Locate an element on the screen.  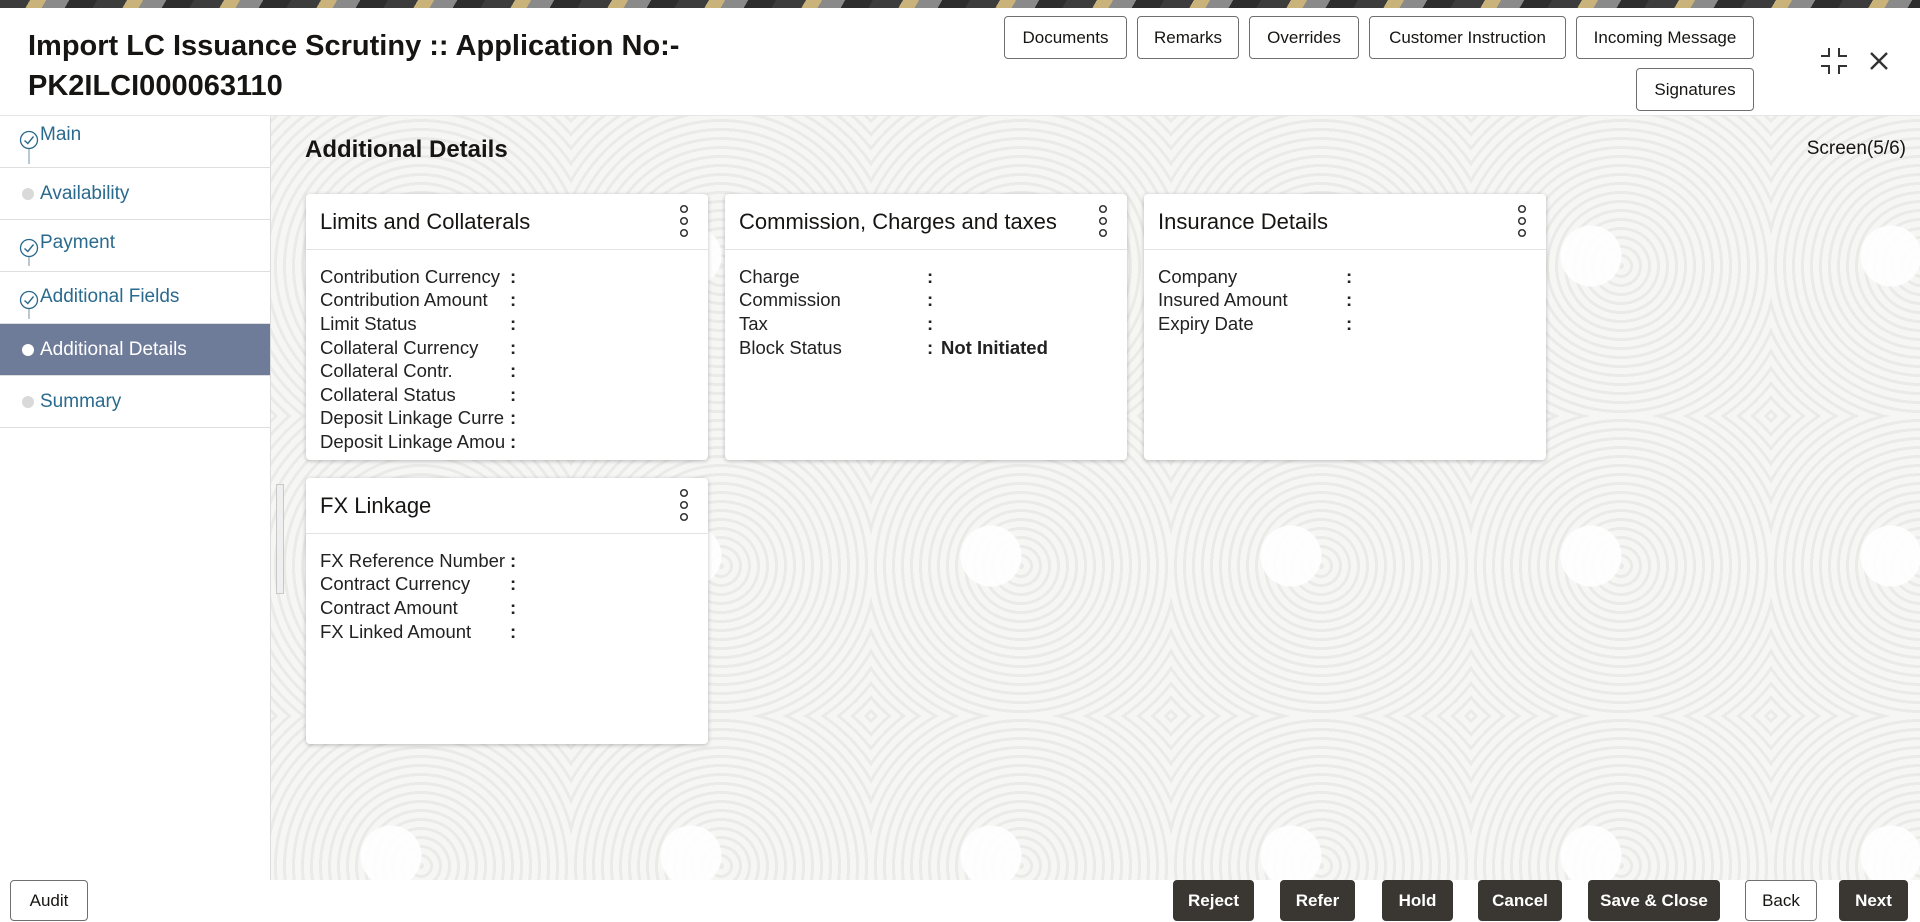
field-row: Company: is located at coordinates (1352, 277).